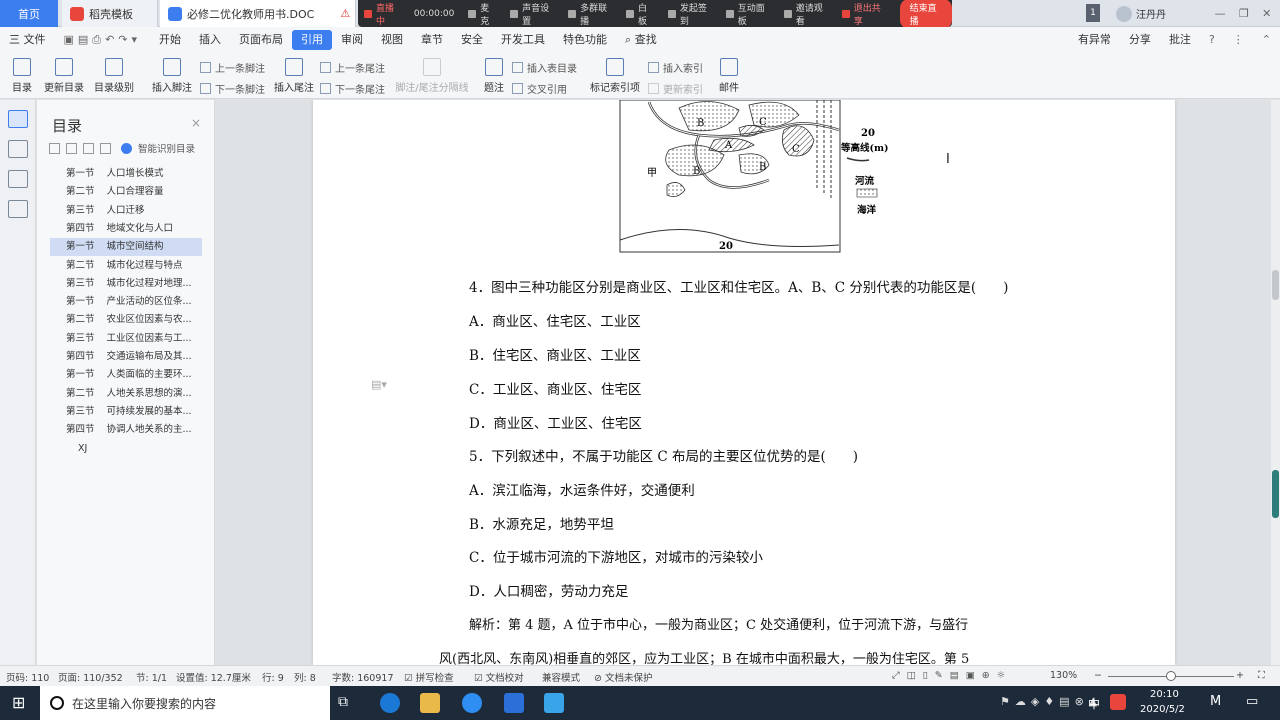 This screenshot has height=720, width=1280. I want to click on menu-page-layout: 页面布局, so click(261, 40).